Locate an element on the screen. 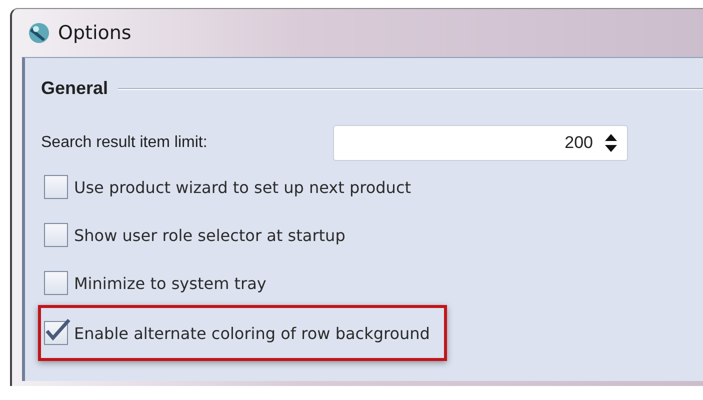 This screenshot has width=703, height=400. section-title: General is located at coordinates (74, 88).